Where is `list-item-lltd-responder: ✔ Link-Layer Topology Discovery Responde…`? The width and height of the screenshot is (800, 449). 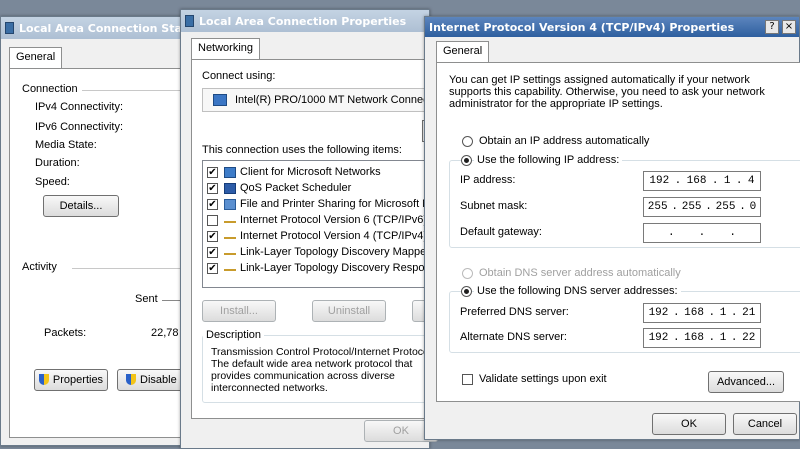
list-item-lltd-responder: ✔ Link-Layer Topology Discovery Responde… is located at coordinates (324, 268).